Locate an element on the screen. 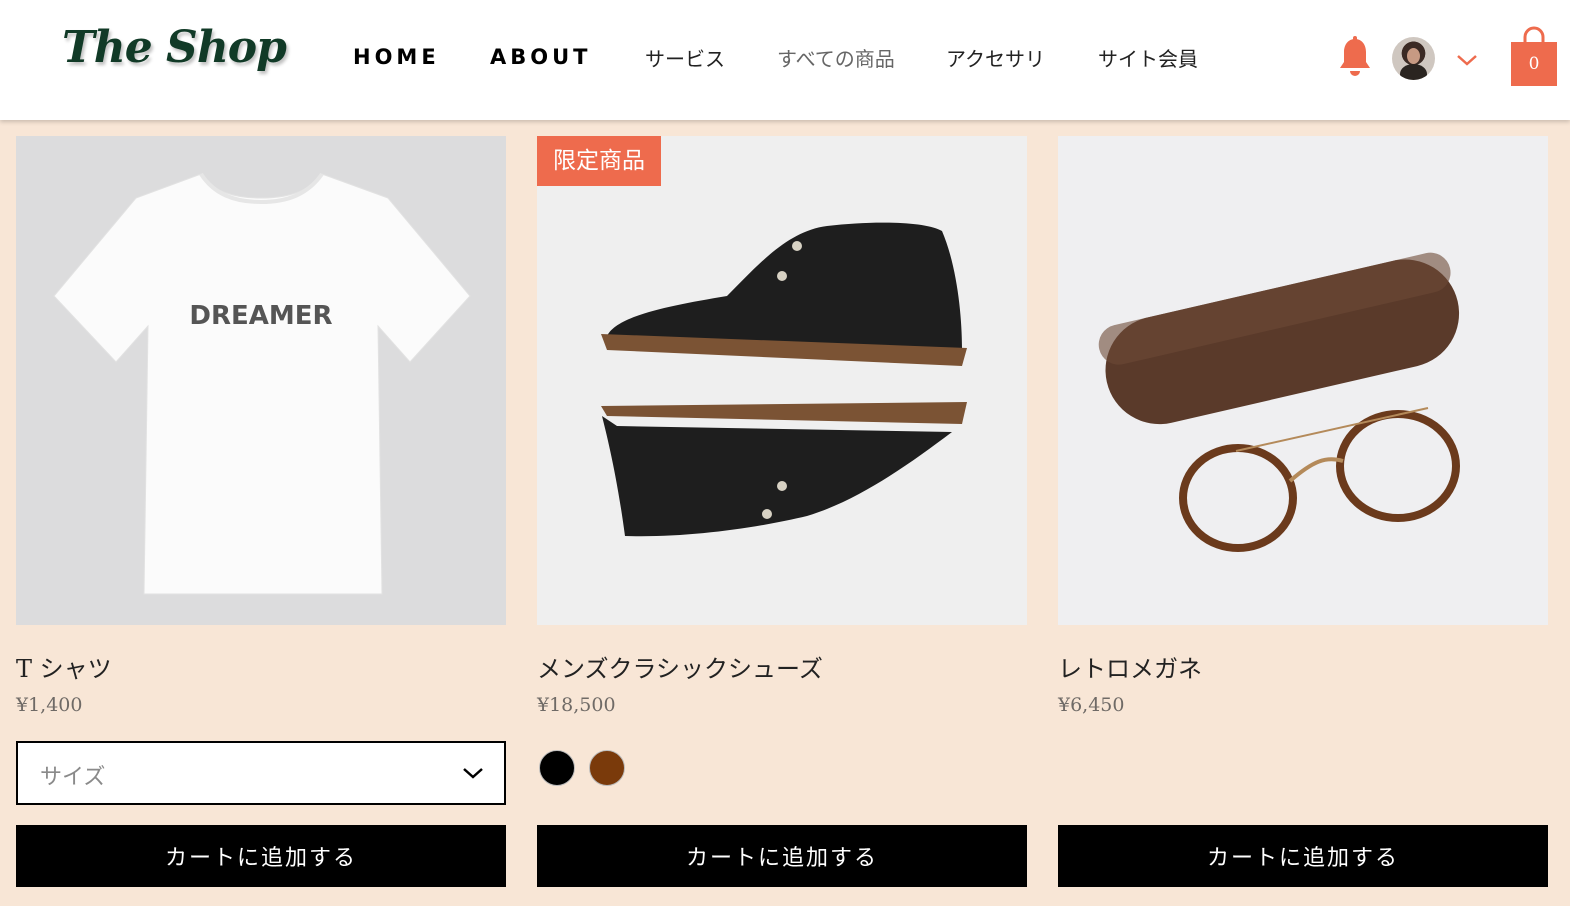 Image resolution: width=1570 pixels, height=906 pixels. bell-icon is located at coordinates (1355, 57).